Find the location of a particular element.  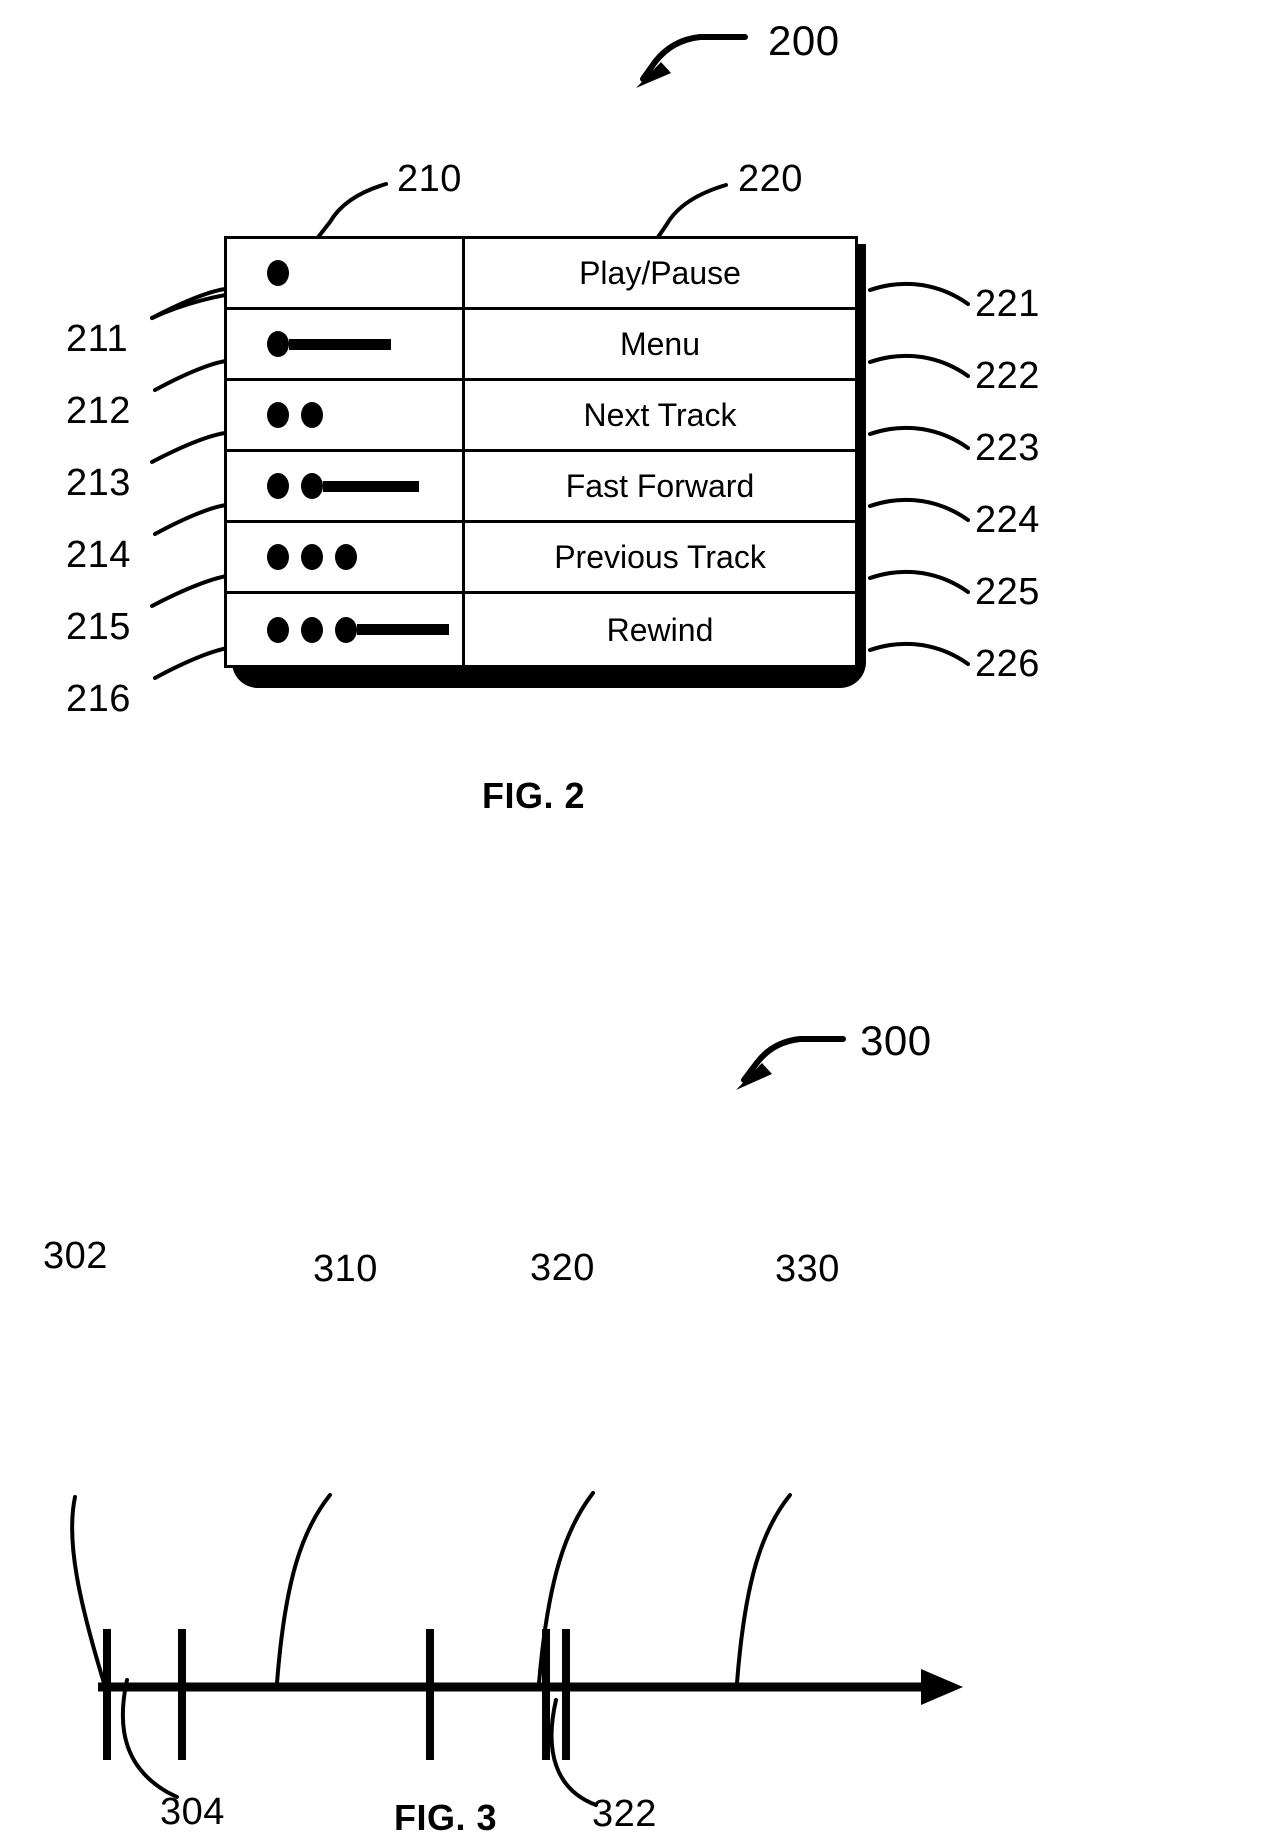

command-label-cell: Rewind is located at coordinates (660, 629).